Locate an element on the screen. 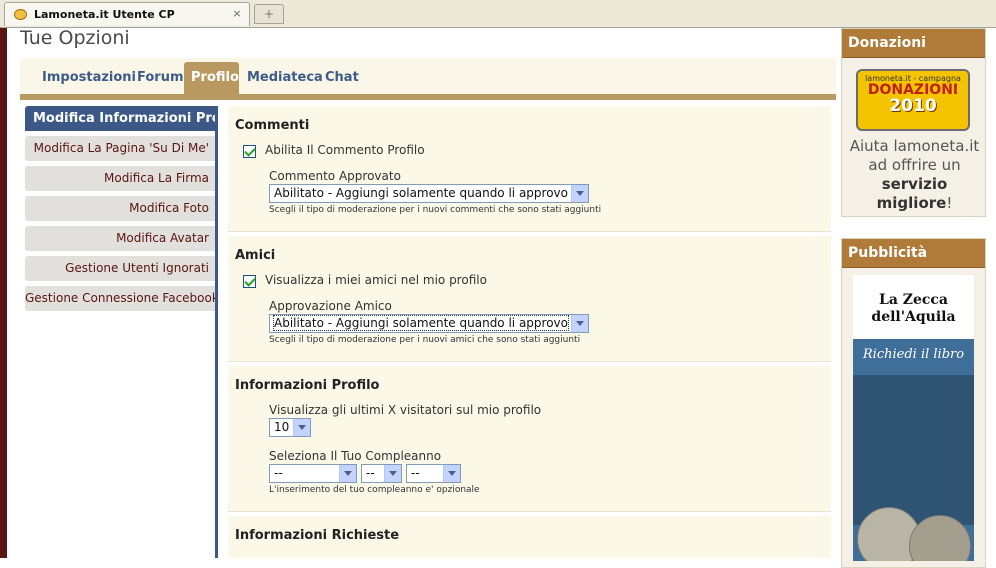 This screenshot has height=568, width=996. sidebar-item-edit-photo: Modifica Foto is located at coordinates (120, 208).